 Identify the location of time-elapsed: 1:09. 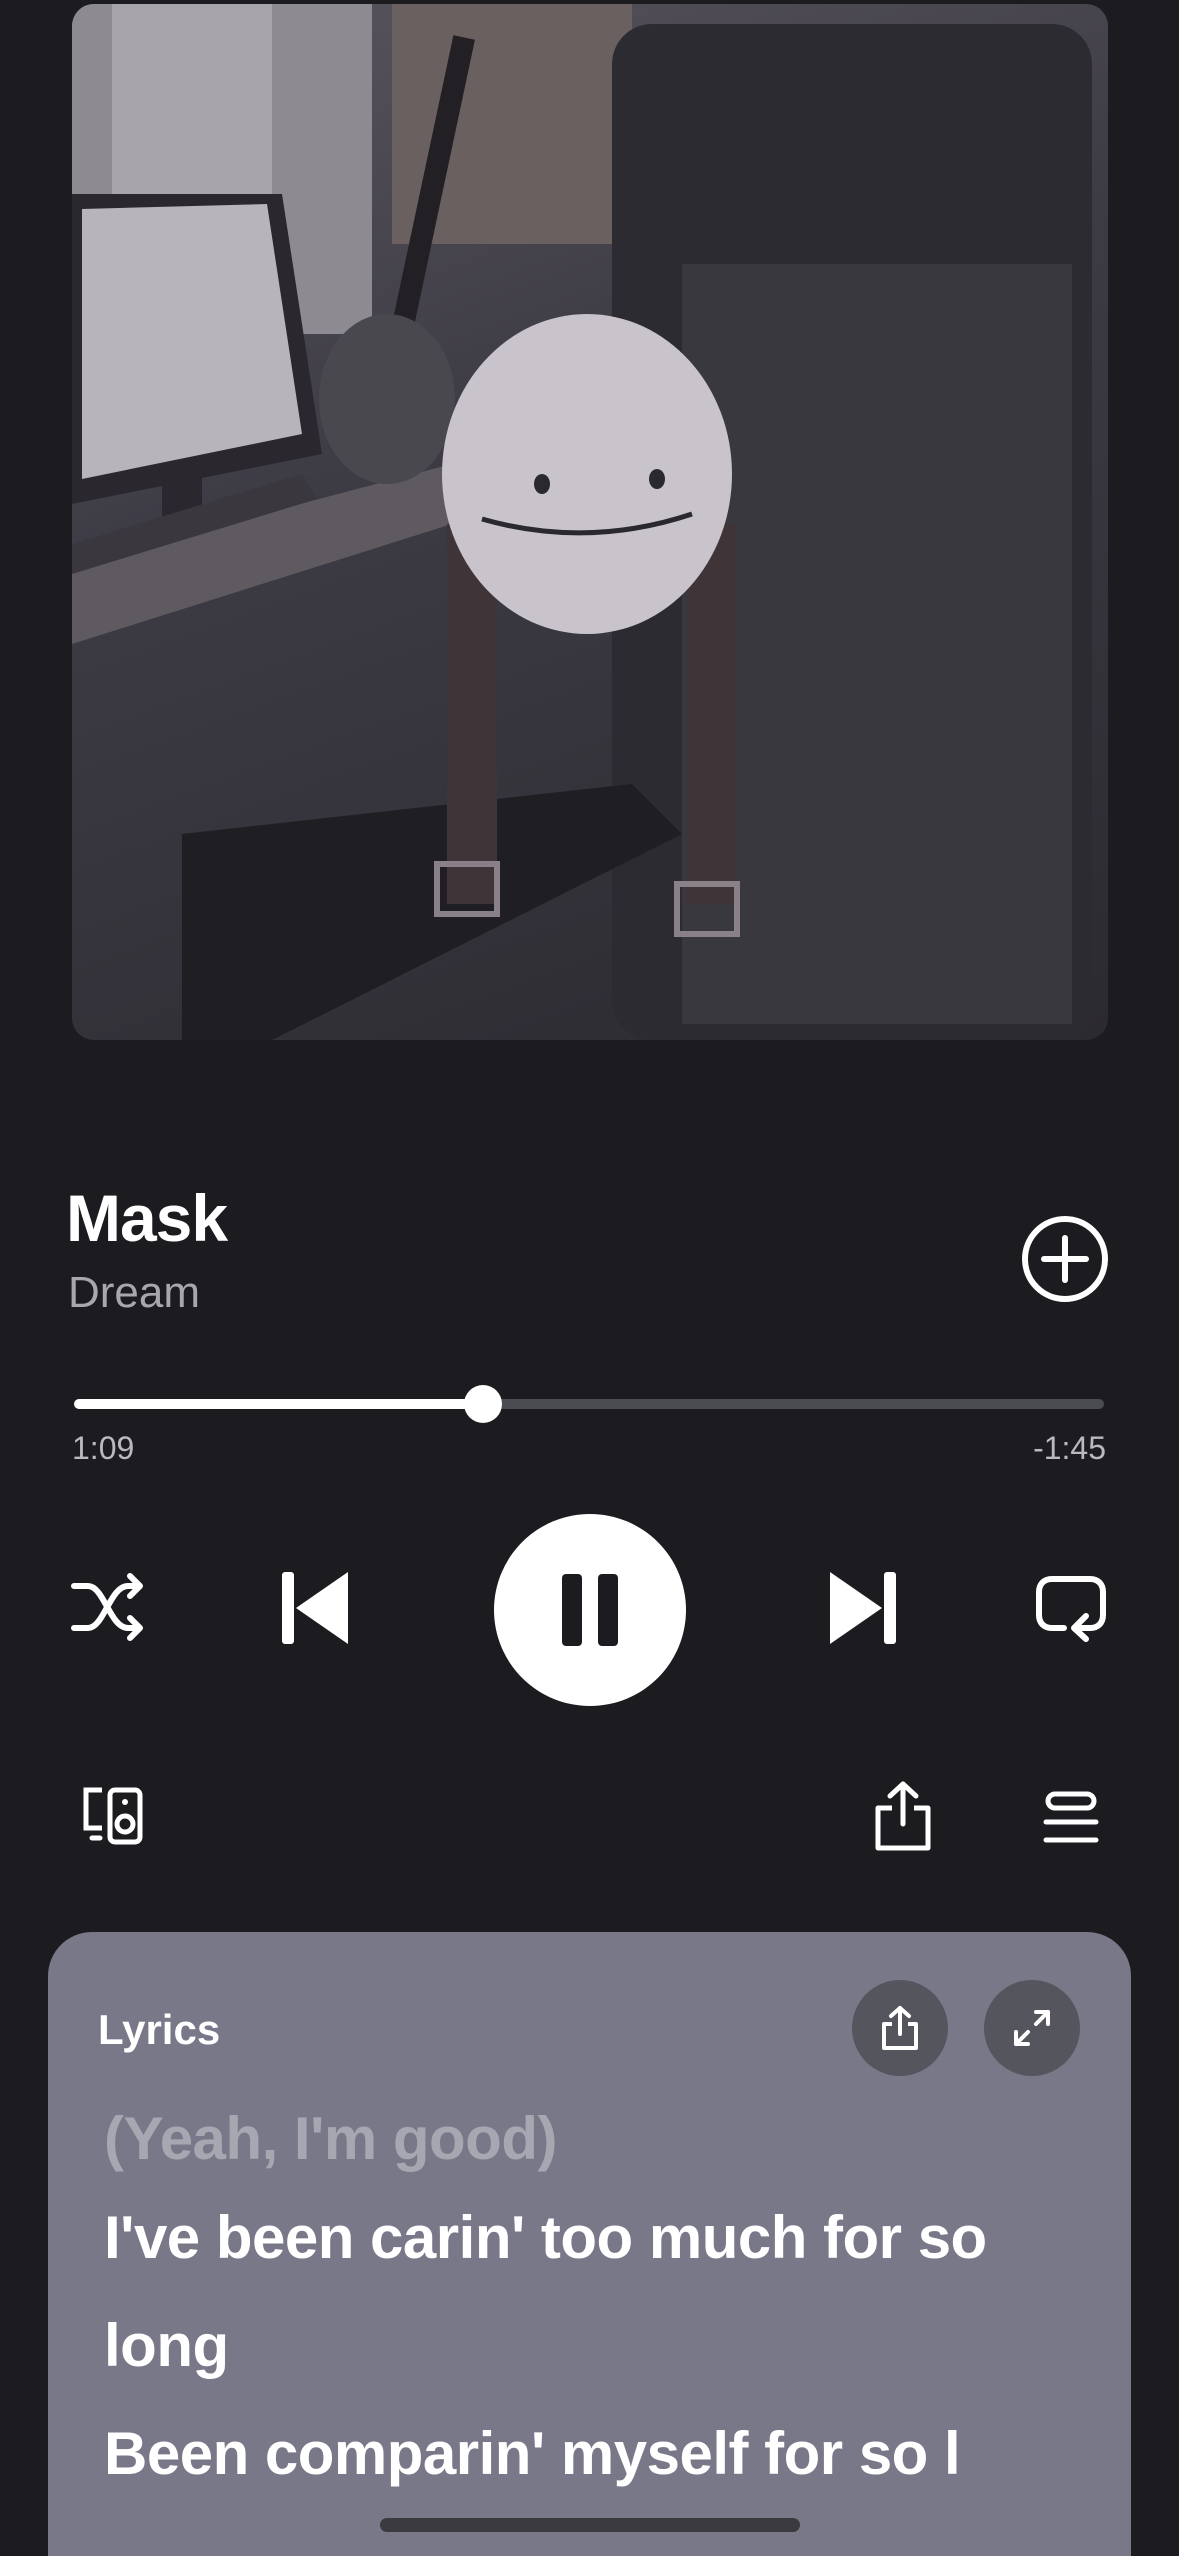
(103, 1448).